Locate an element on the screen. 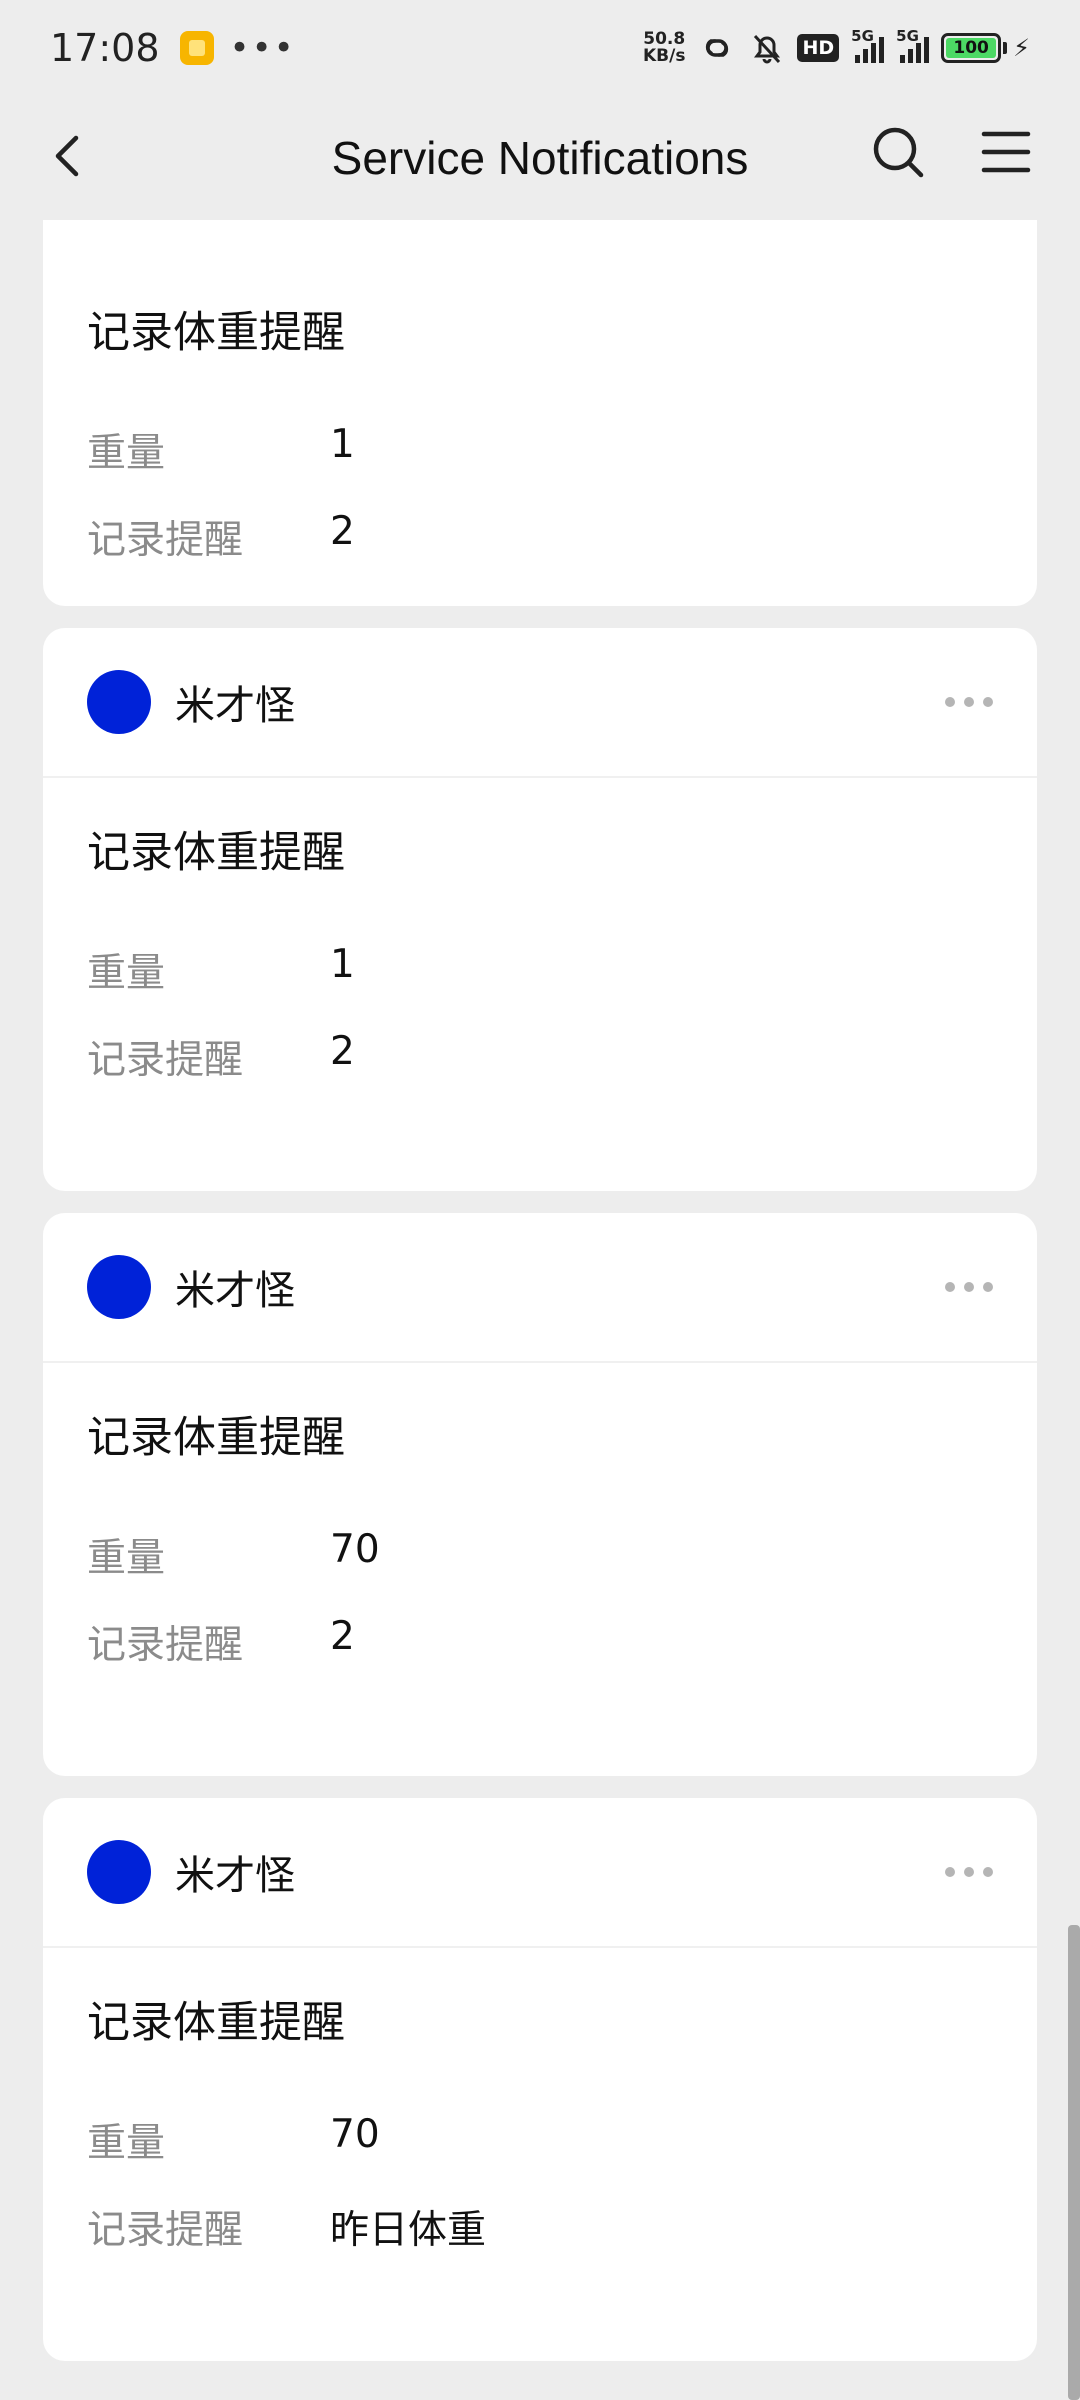 This screenshot has width=1080, height=2400. charging-icon: ⚡ is located at coordinates (1021, 48).